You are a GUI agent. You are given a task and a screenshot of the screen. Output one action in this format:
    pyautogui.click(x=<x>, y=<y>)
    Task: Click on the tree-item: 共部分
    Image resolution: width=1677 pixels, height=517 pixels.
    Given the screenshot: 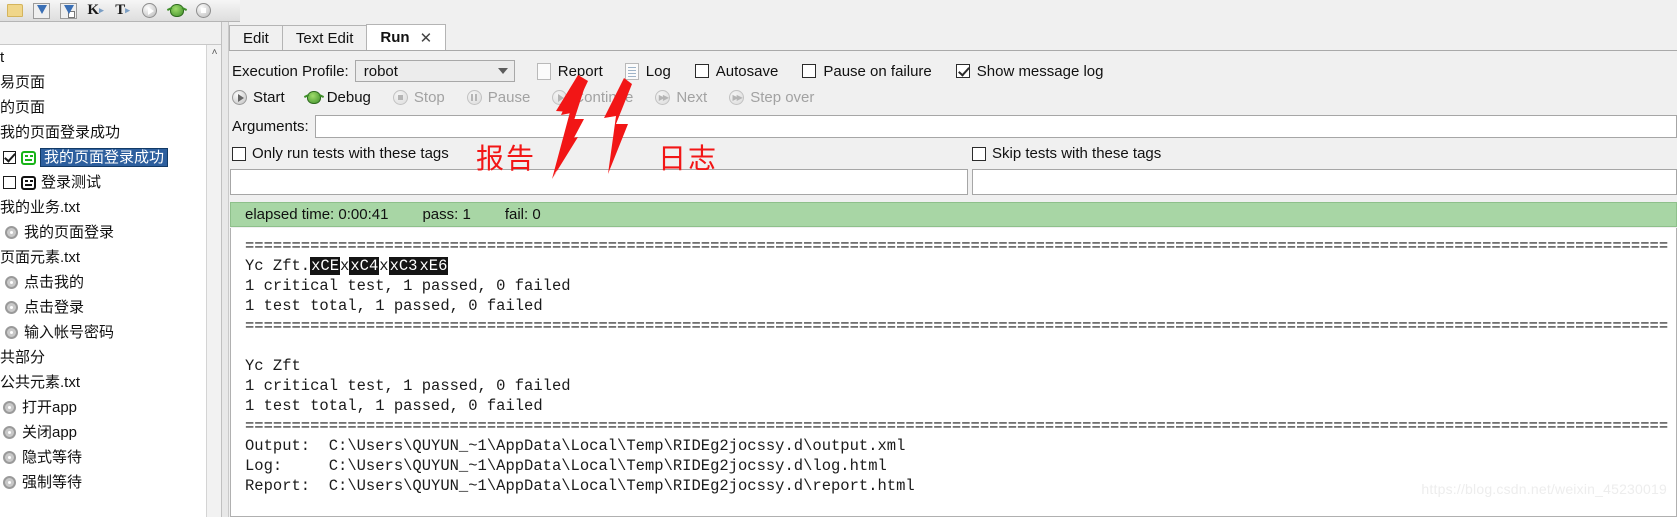 What is the action you would take?
    pyautogui.click(x=103, y=357)
    